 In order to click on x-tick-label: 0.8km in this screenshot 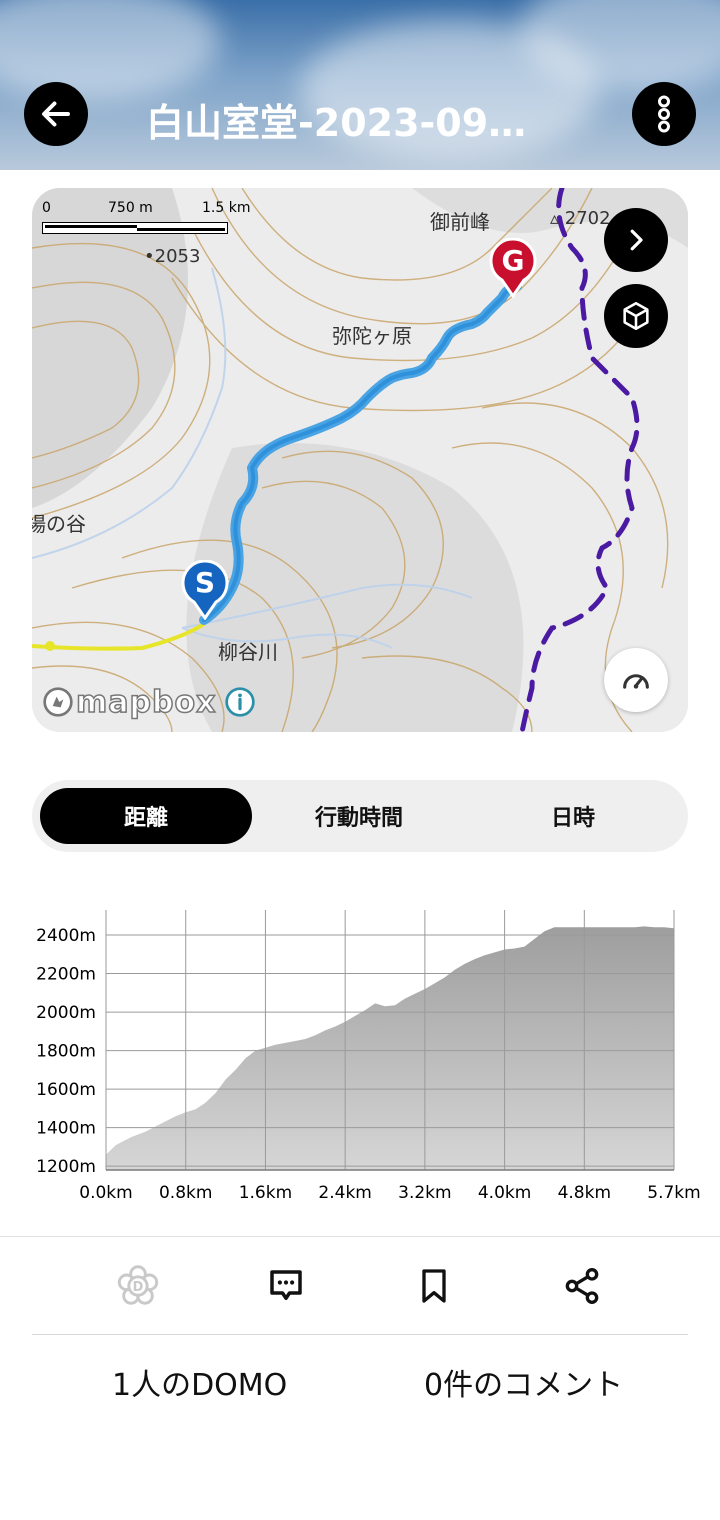, I will do `click(185, 1193)`.